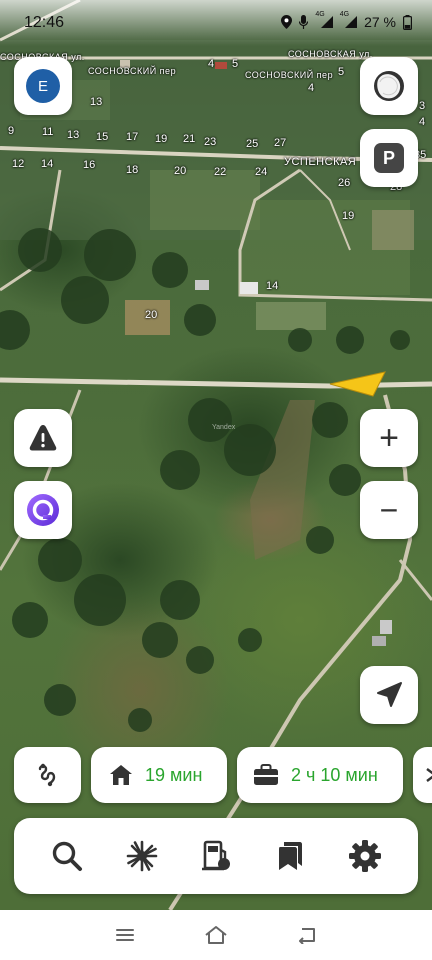 This screenshot has width=432, height=960. I want to click on user-location-arrow, so click(357, 384).